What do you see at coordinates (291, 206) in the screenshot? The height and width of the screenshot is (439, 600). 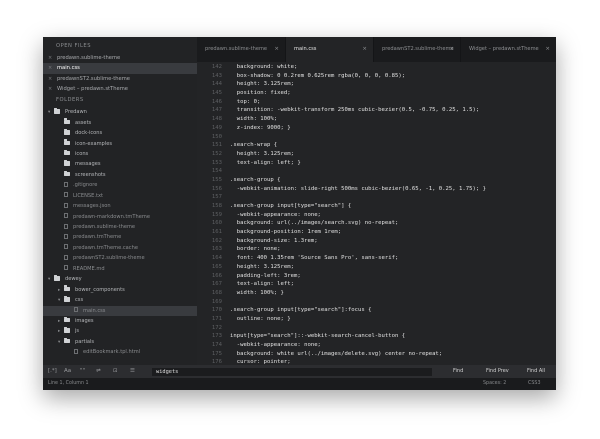 I see `code-text: .search-group input[type="search"] {` at bounding box center [291, 206].